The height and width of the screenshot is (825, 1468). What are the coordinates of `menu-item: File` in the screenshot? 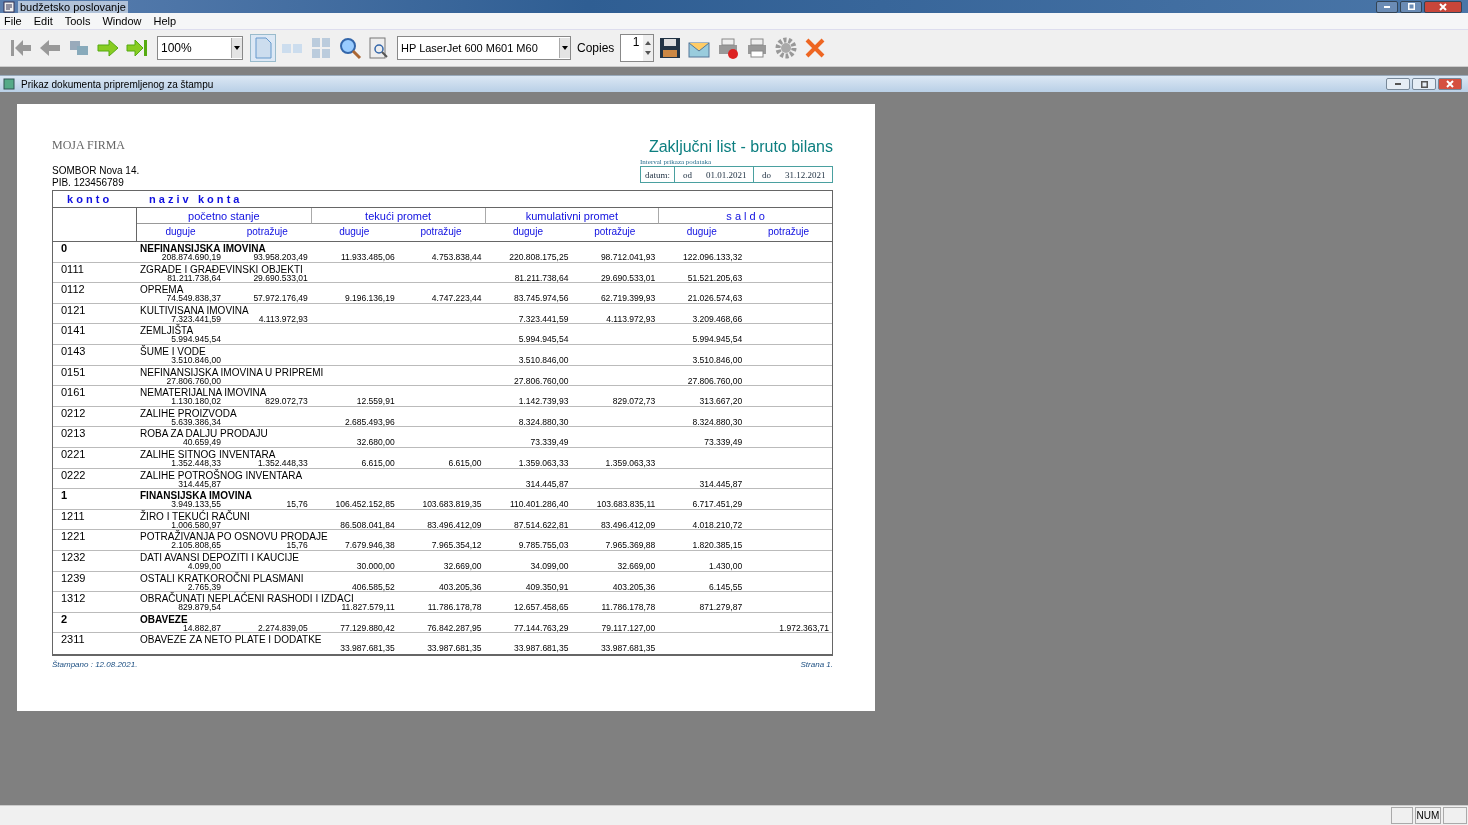 It's located at (13, 21).